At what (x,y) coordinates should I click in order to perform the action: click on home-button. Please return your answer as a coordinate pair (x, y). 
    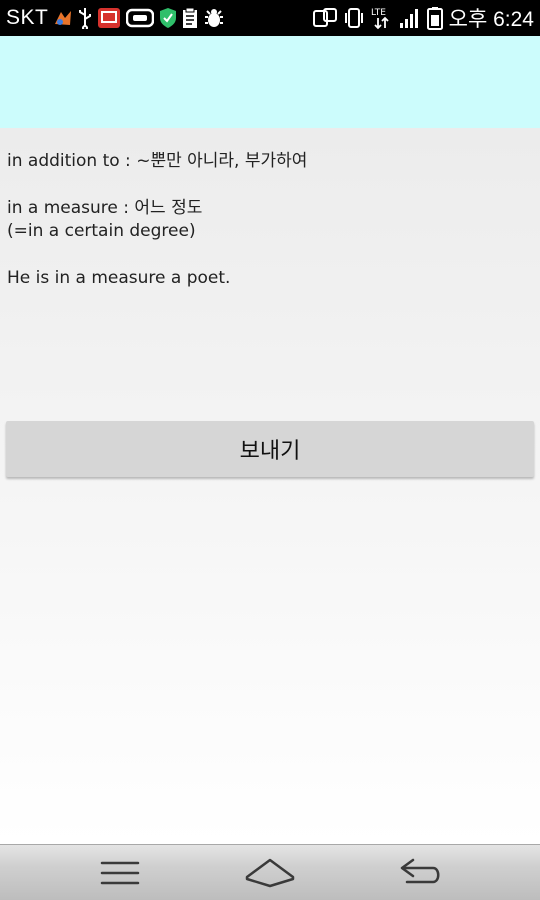
    Looking at the image, I should click on (270, 873).